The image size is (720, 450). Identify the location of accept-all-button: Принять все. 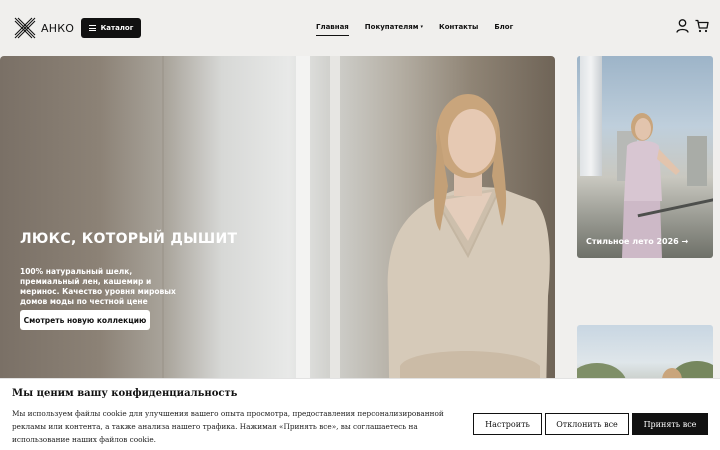
(670, 424).